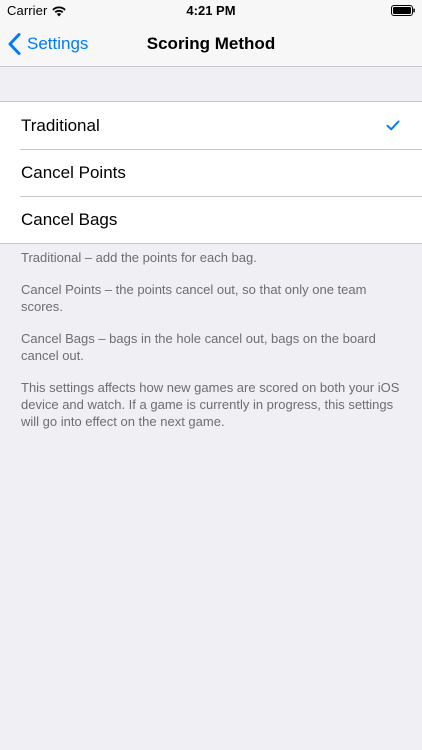  What do you see at coordinates (69, 219) in the screenshot?
I see `option-label: Cancel Bags` at bounding box center [69, 219].